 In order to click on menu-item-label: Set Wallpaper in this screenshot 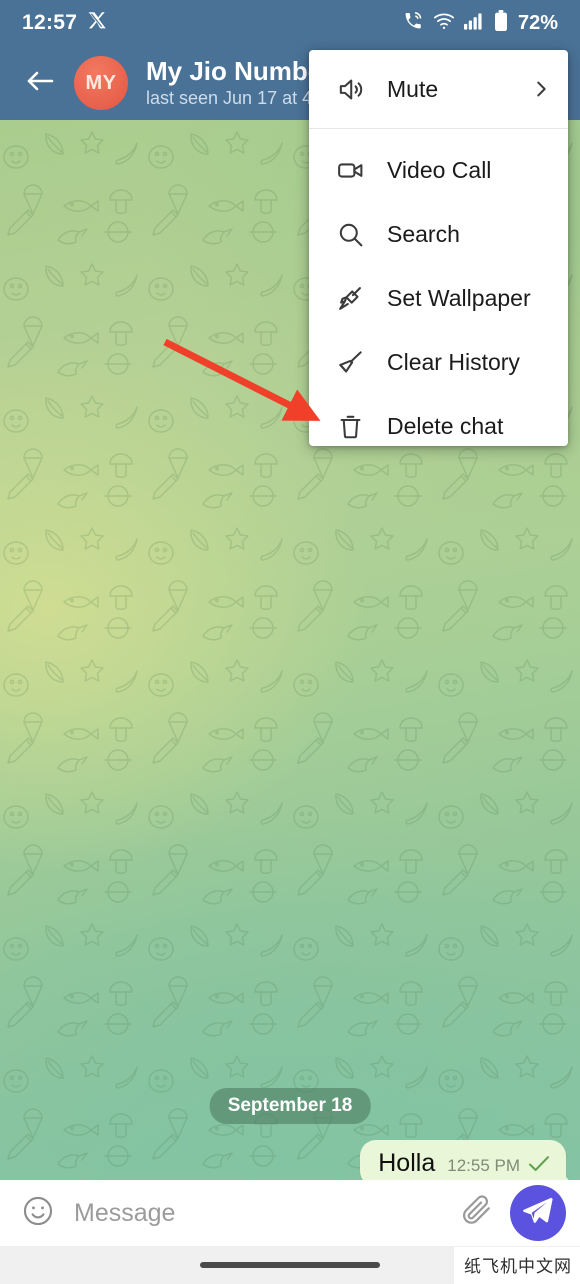, I will do `click(459, 297)`.